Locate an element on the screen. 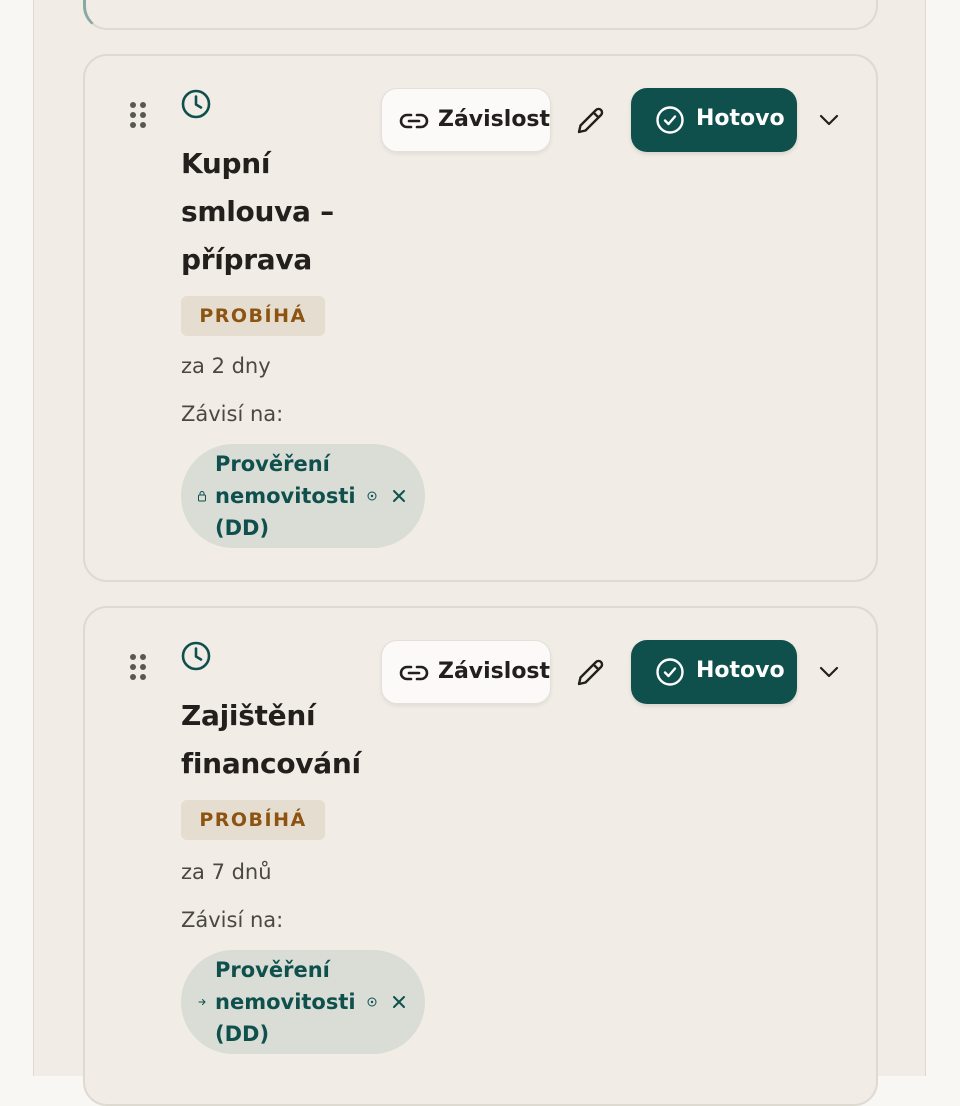 The height and width of the screenshot is (1106, 960). task-title: Zajištění financování is located at coordinates (271, 739).